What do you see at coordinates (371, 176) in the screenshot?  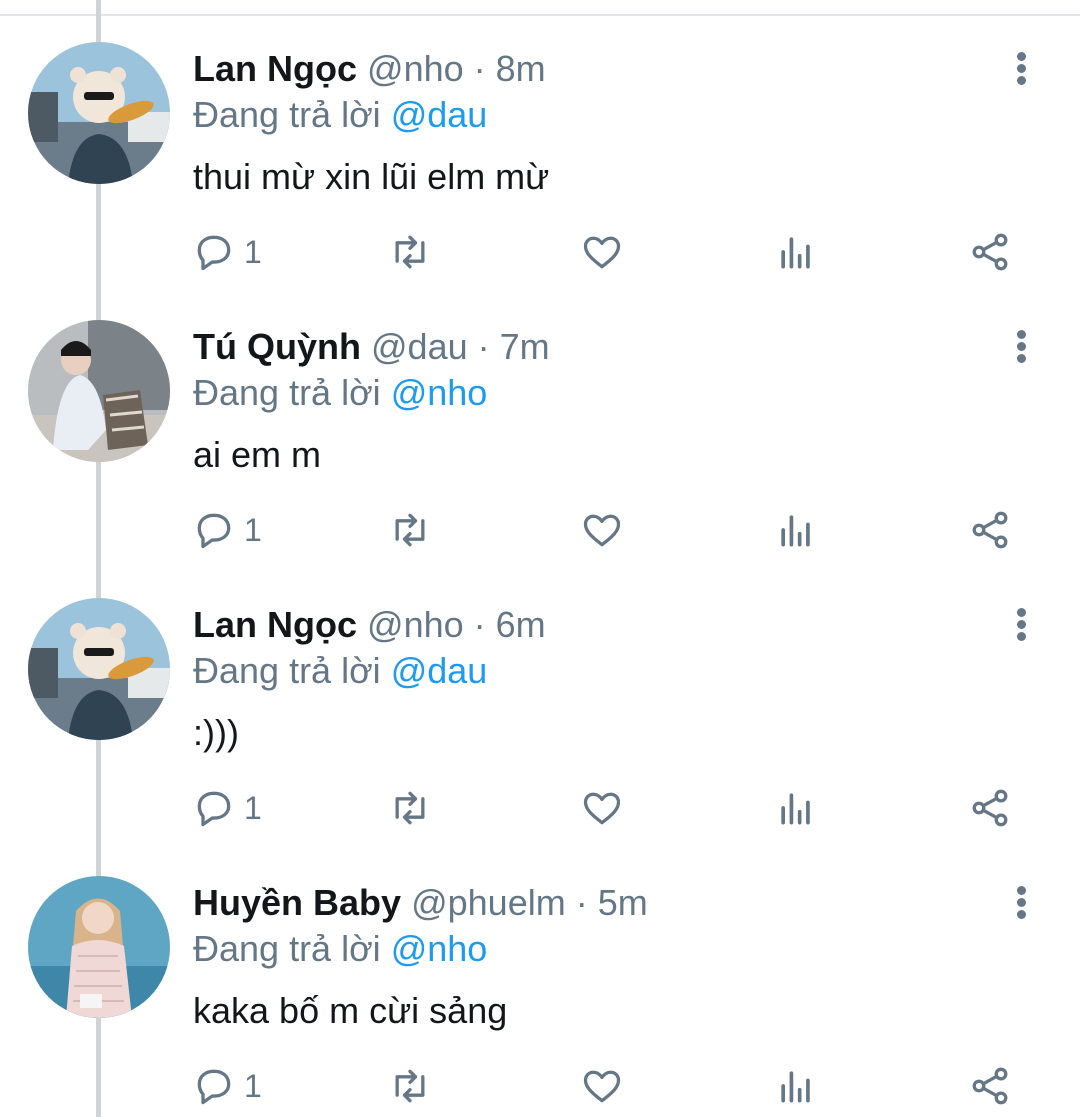 I see `tweet-text: thui mừ xin lũi elm mừ` at bounding box center [371, 176].